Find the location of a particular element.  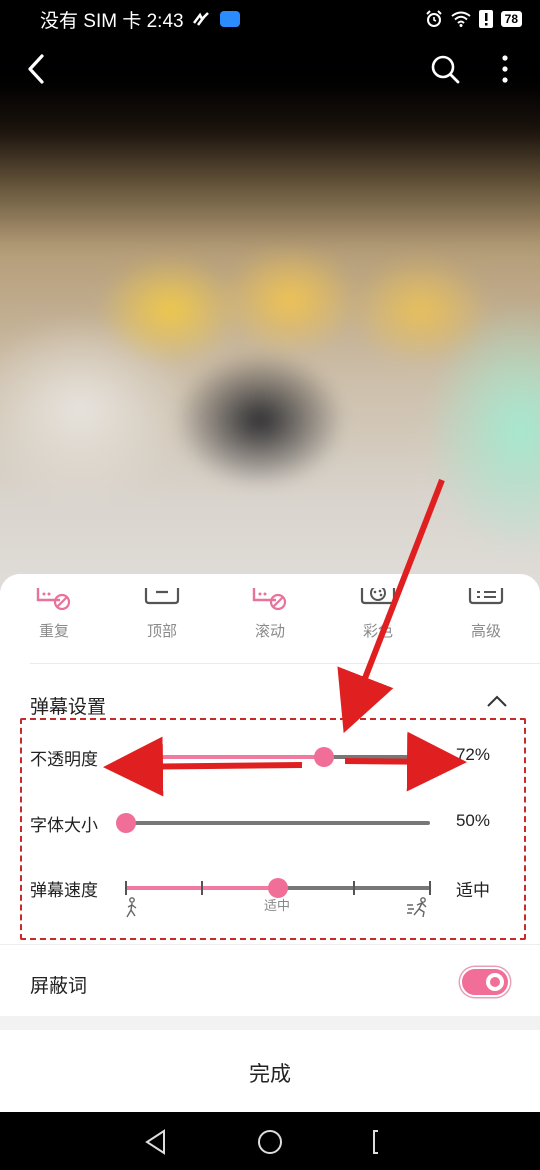

mode-color: 彩色 is located at coordinates (378, 618).